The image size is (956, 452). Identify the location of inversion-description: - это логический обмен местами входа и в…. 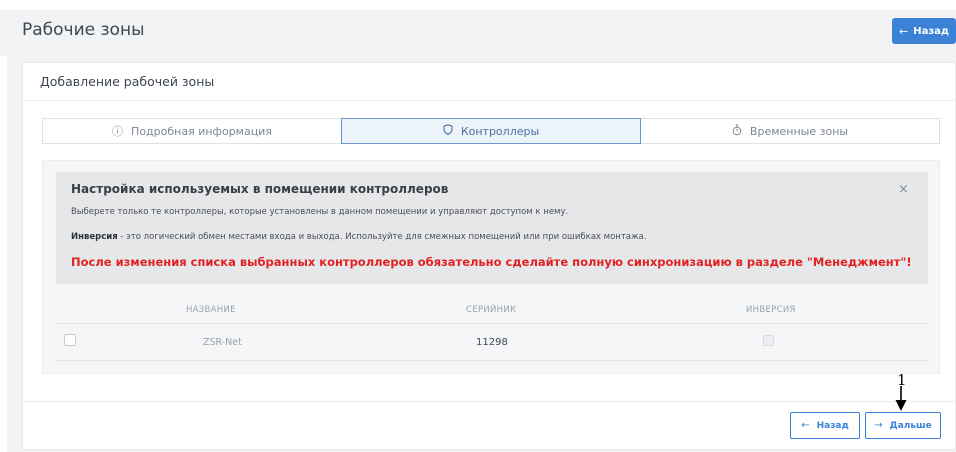
(382, 237).